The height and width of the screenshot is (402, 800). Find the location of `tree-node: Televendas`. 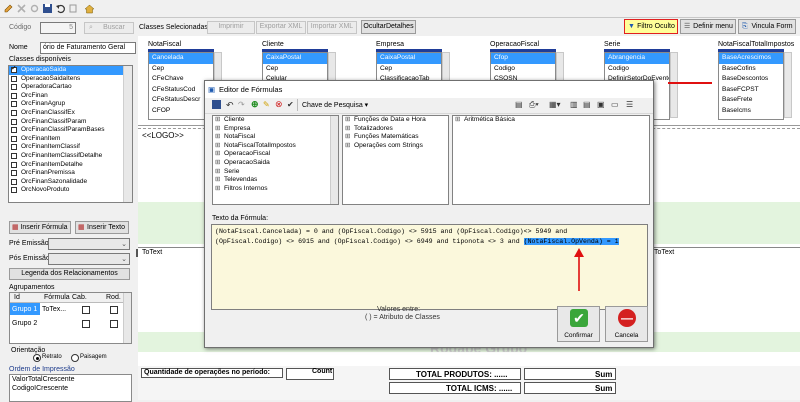

tree-node: Televendas is located at coordinates (275, 180).